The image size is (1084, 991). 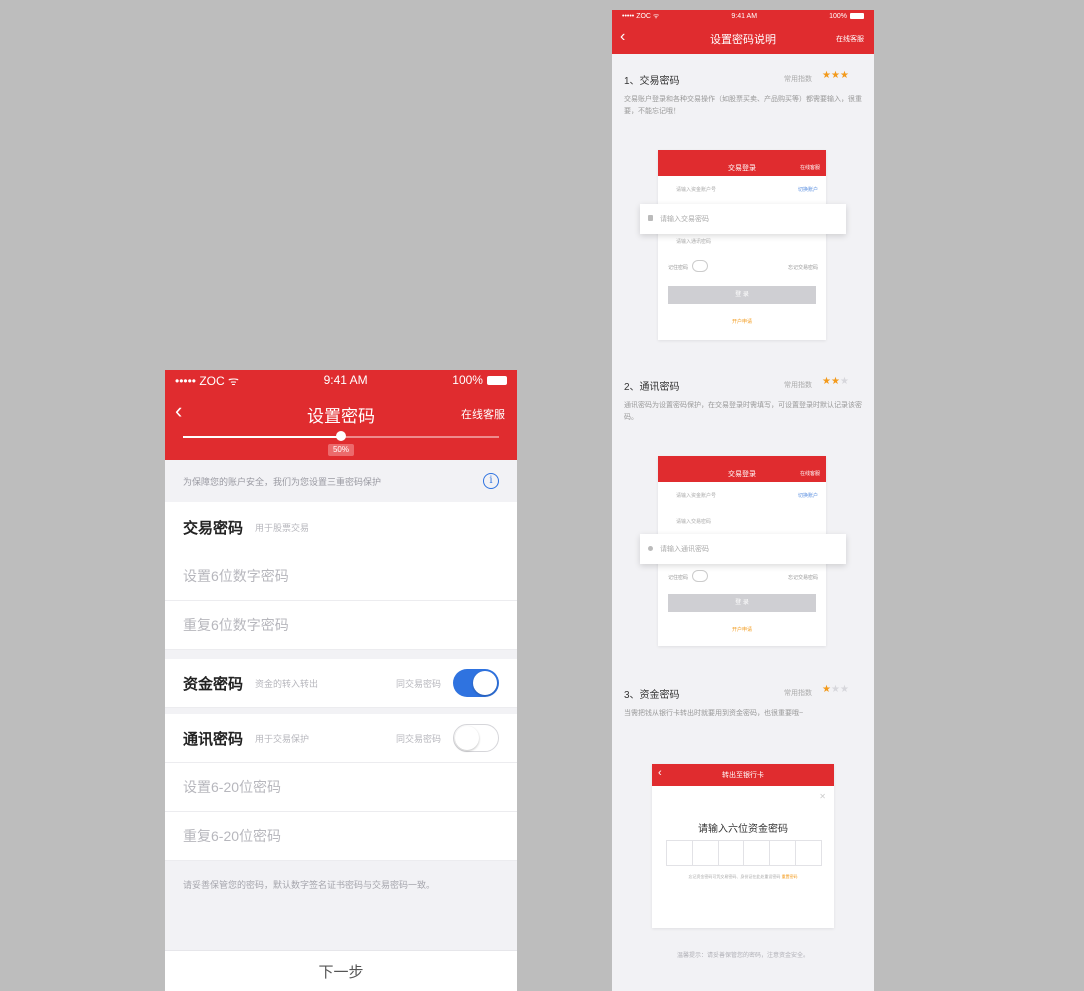 What do you see at coordinates (345, 380) in the screenshot?
I see `time-text: 9:41 AM` at bounding box center [345, 380].